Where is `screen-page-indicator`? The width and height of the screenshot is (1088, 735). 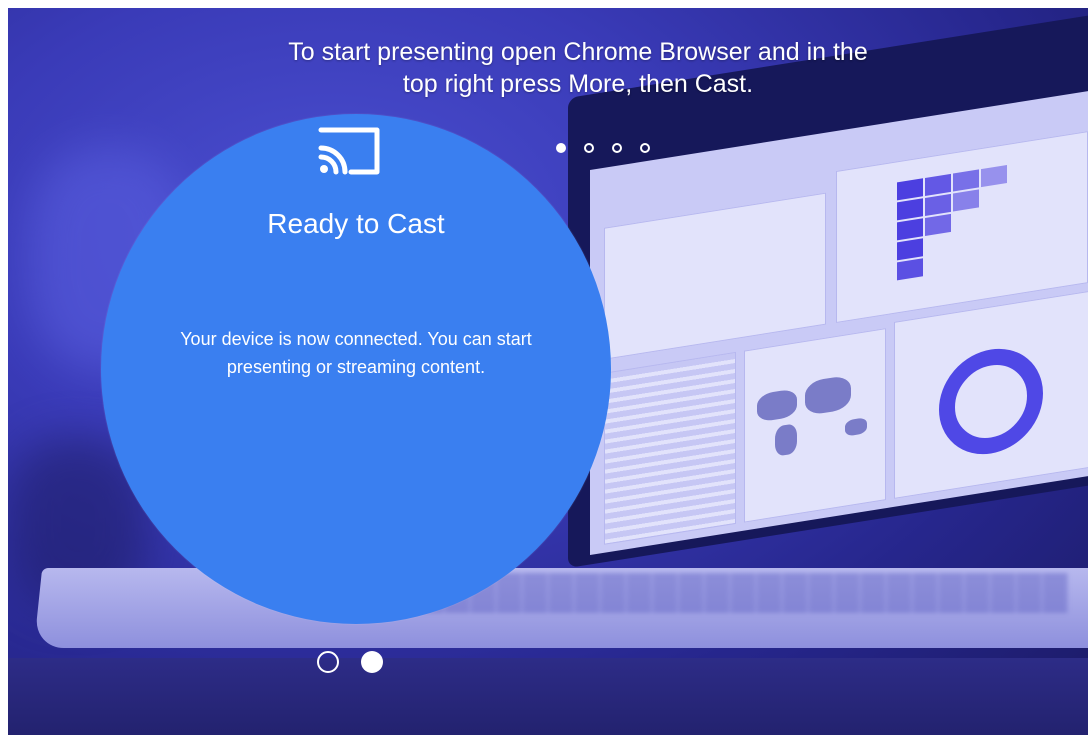
screen-page-indicator is located at coordinates (350, 662).